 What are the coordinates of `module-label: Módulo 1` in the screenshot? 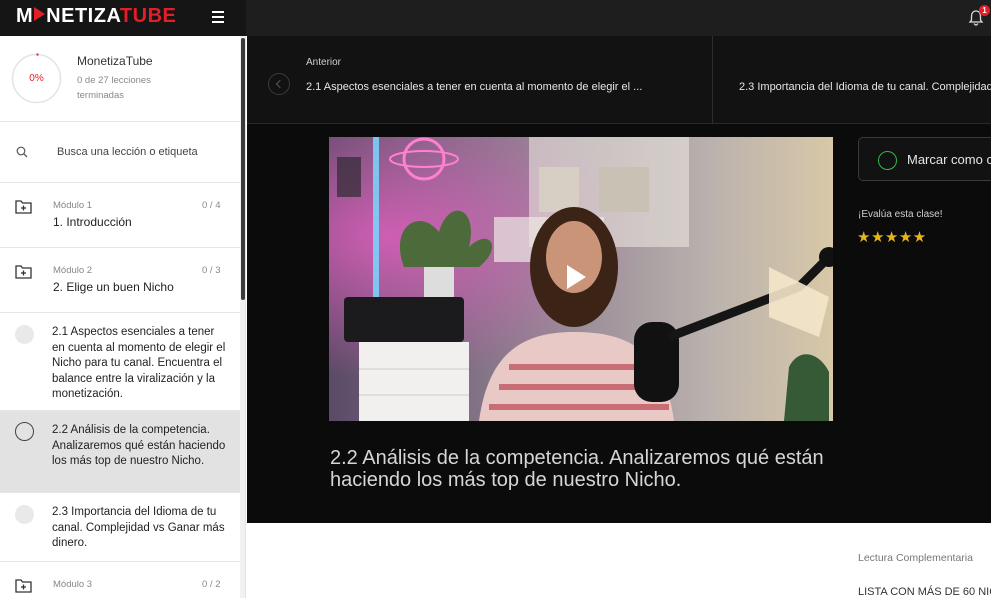 It's located at (73, 205).